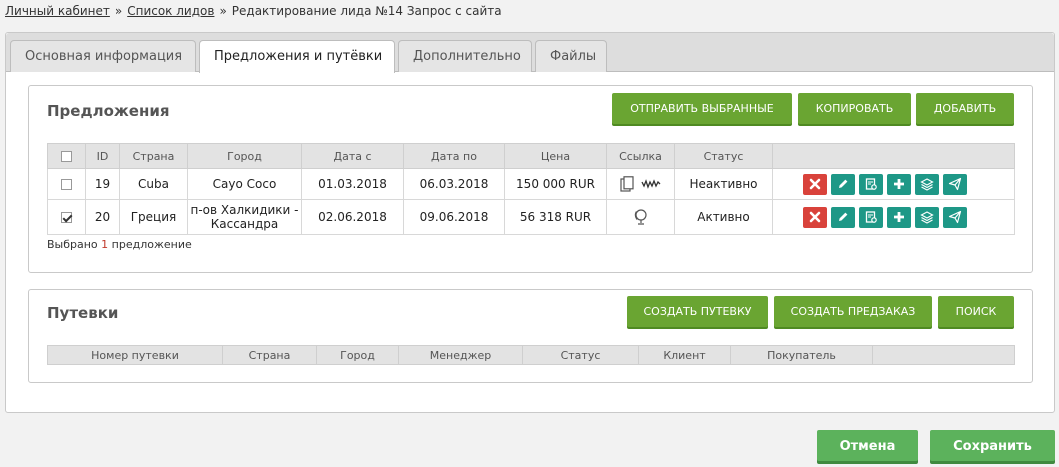 The image size is (1059, 467). What do you see at coordinates (102, 184) in the screenshot?
I see `cell-id: 19` at bounding box center [102, 184].